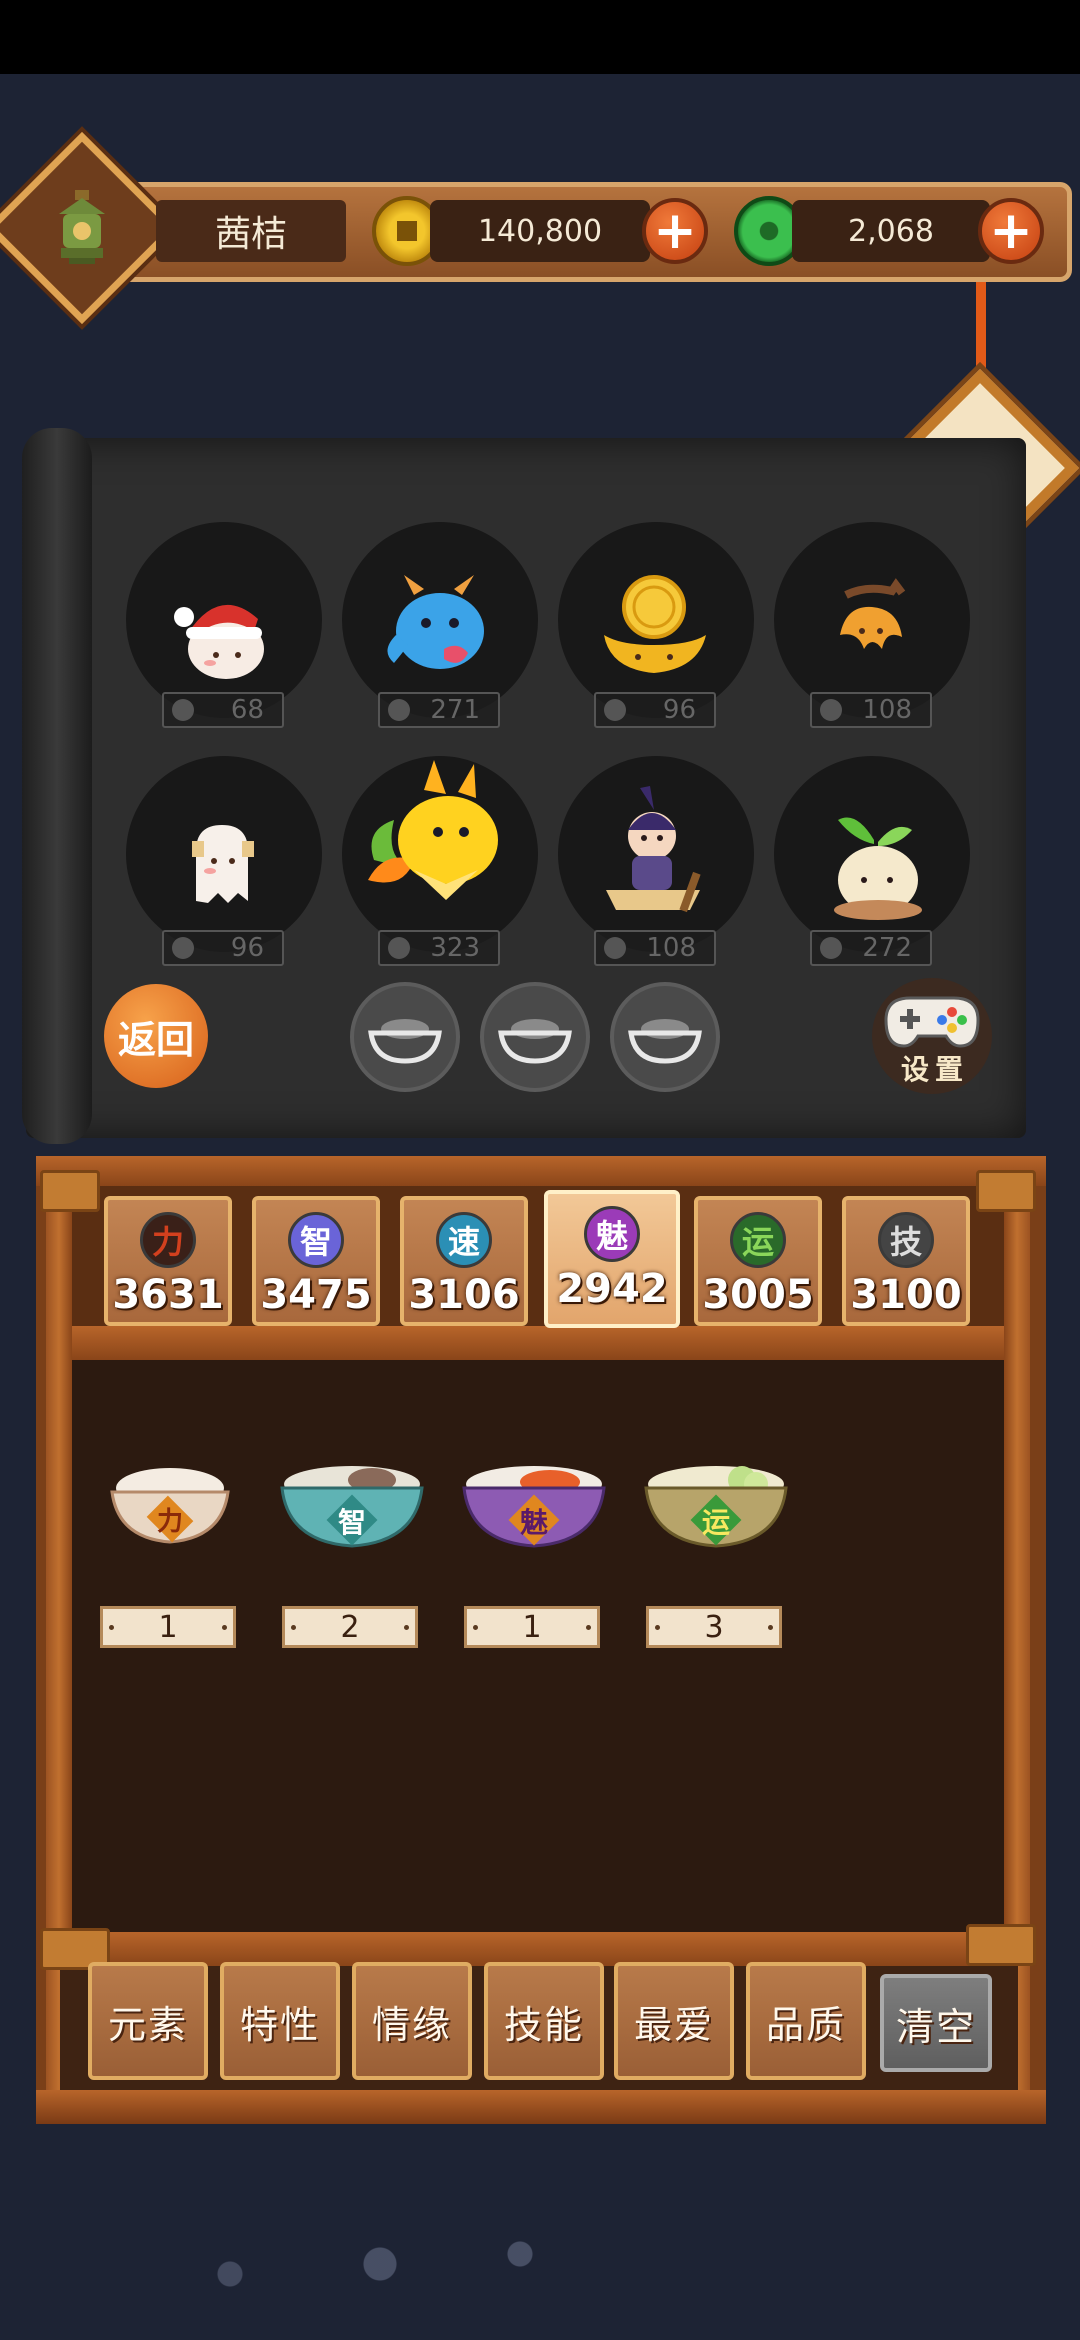  I want to click on status-bar-area, so click(540, 37).